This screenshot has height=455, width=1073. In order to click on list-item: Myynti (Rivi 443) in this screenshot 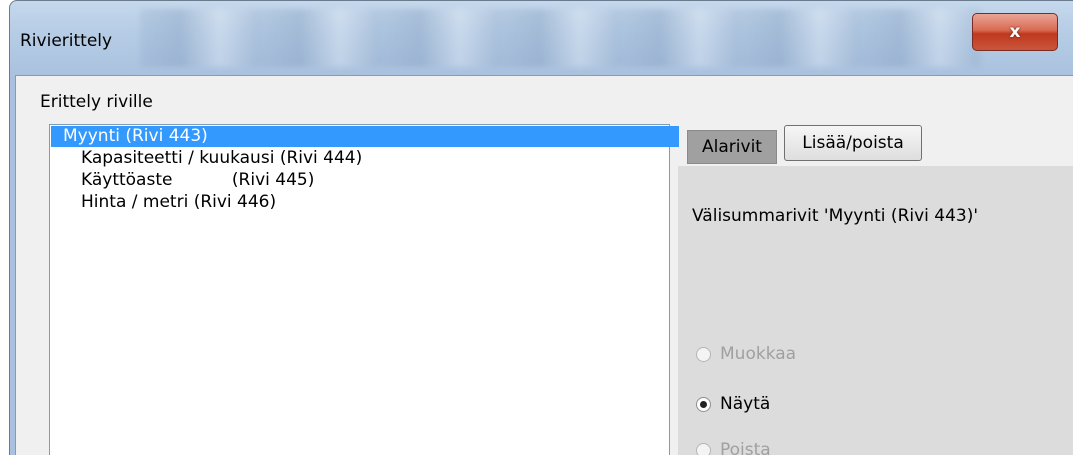, I will do `click(365, 136)`.